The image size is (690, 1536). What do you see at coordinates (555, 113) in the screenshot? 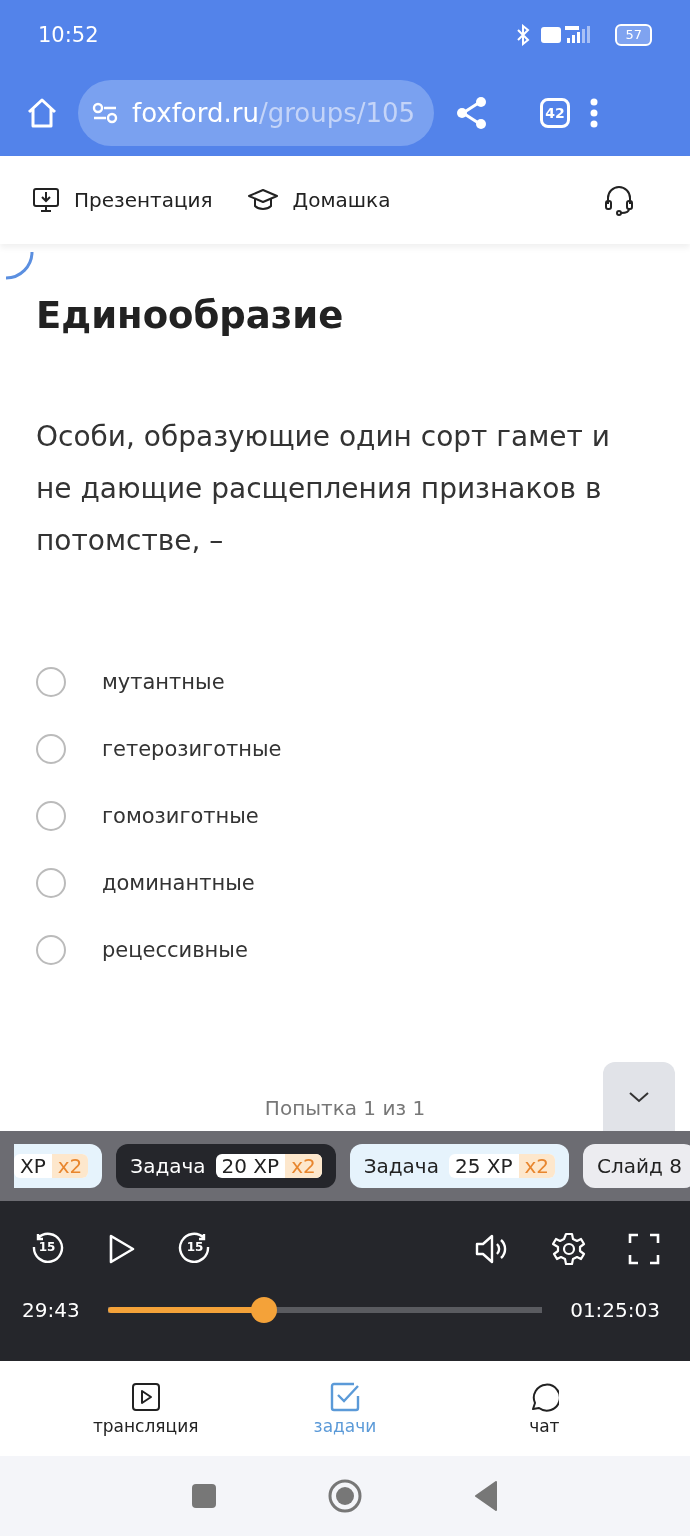
I see `tab-count-button: 42` at bounding box center [555, 113].